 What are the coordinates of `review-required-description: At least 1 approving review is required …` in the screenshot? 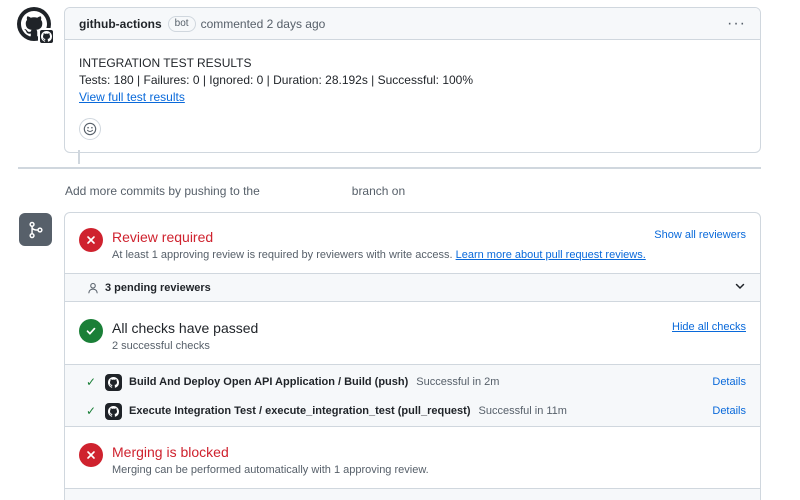 It's located at (379, 255).